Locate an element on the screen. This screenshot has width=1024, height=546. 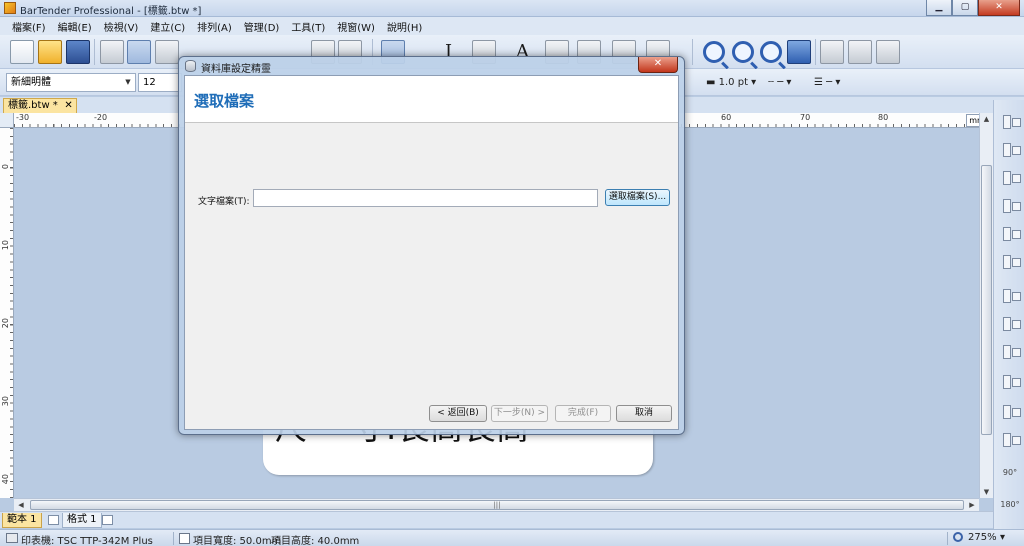
new-document-icon is located at coordinates (22, 52).